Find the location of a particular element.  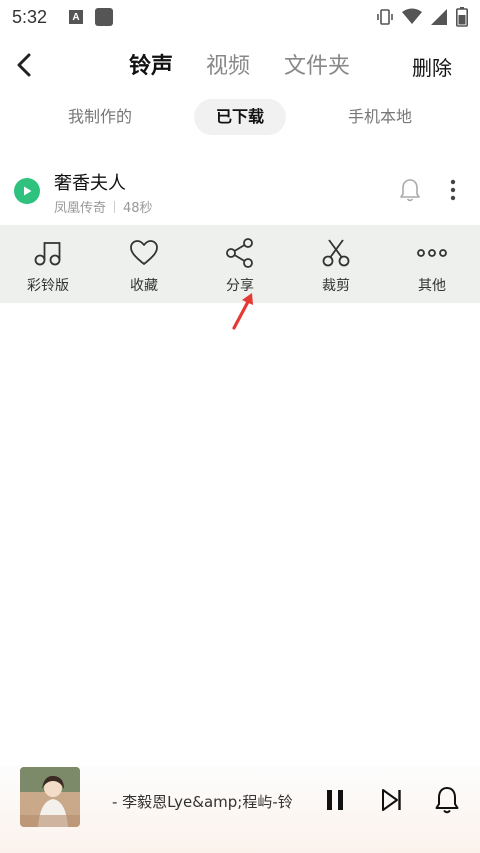

album-art-image is located at coordinates (50, 797).